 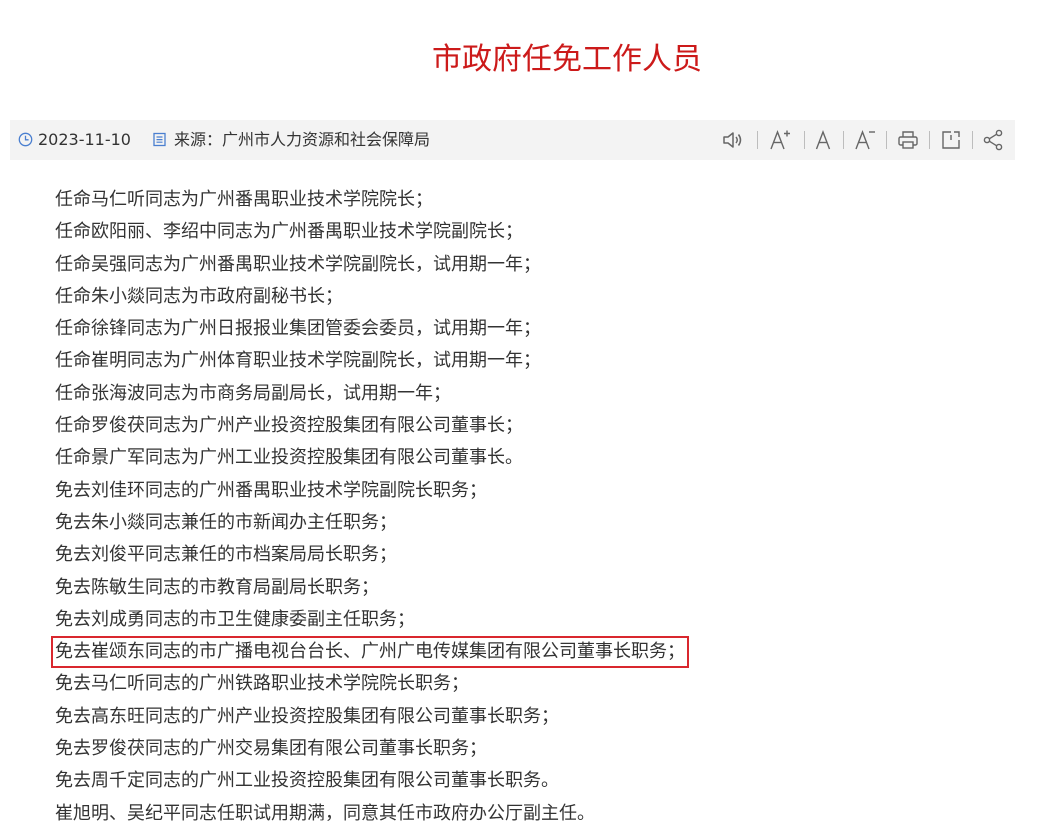 What do you see at coordinates (298, 361) in the screenshot?
I see `content-line: 任命崔明同志为广州体育职业技术学院副院长，试用期一年；` at bounding box center [298, 361].